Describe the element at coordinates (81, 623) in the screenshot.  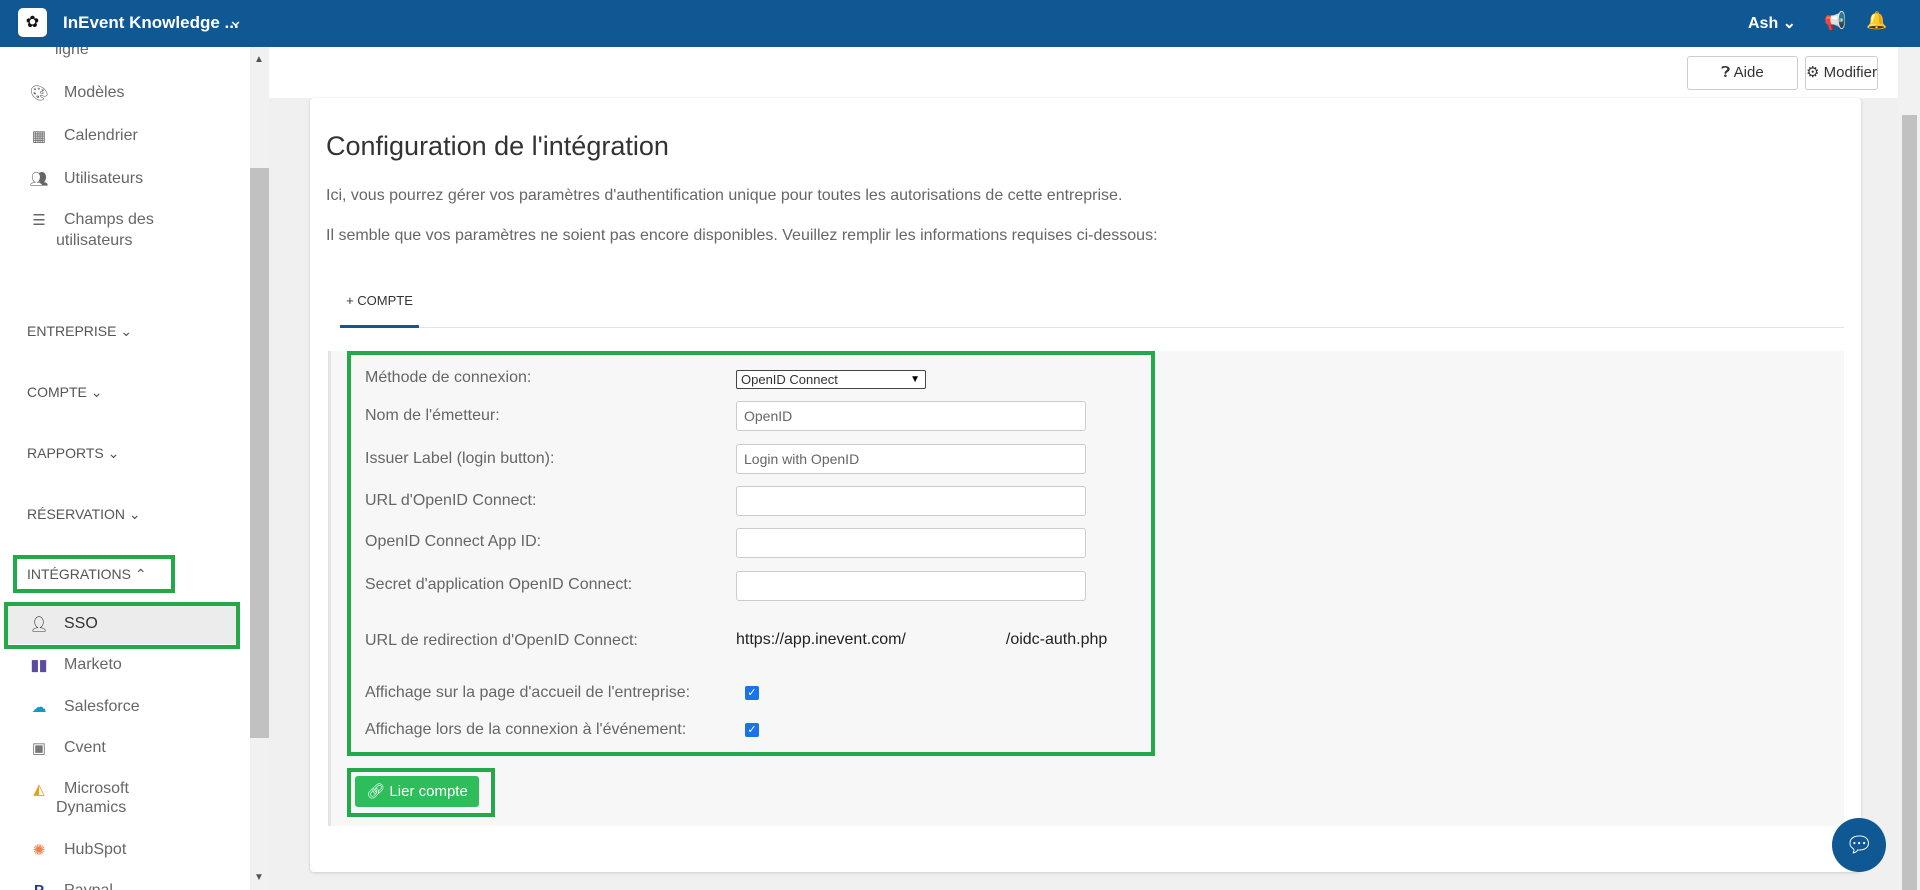
I see `sidebar-item-label: SSO` at that location.